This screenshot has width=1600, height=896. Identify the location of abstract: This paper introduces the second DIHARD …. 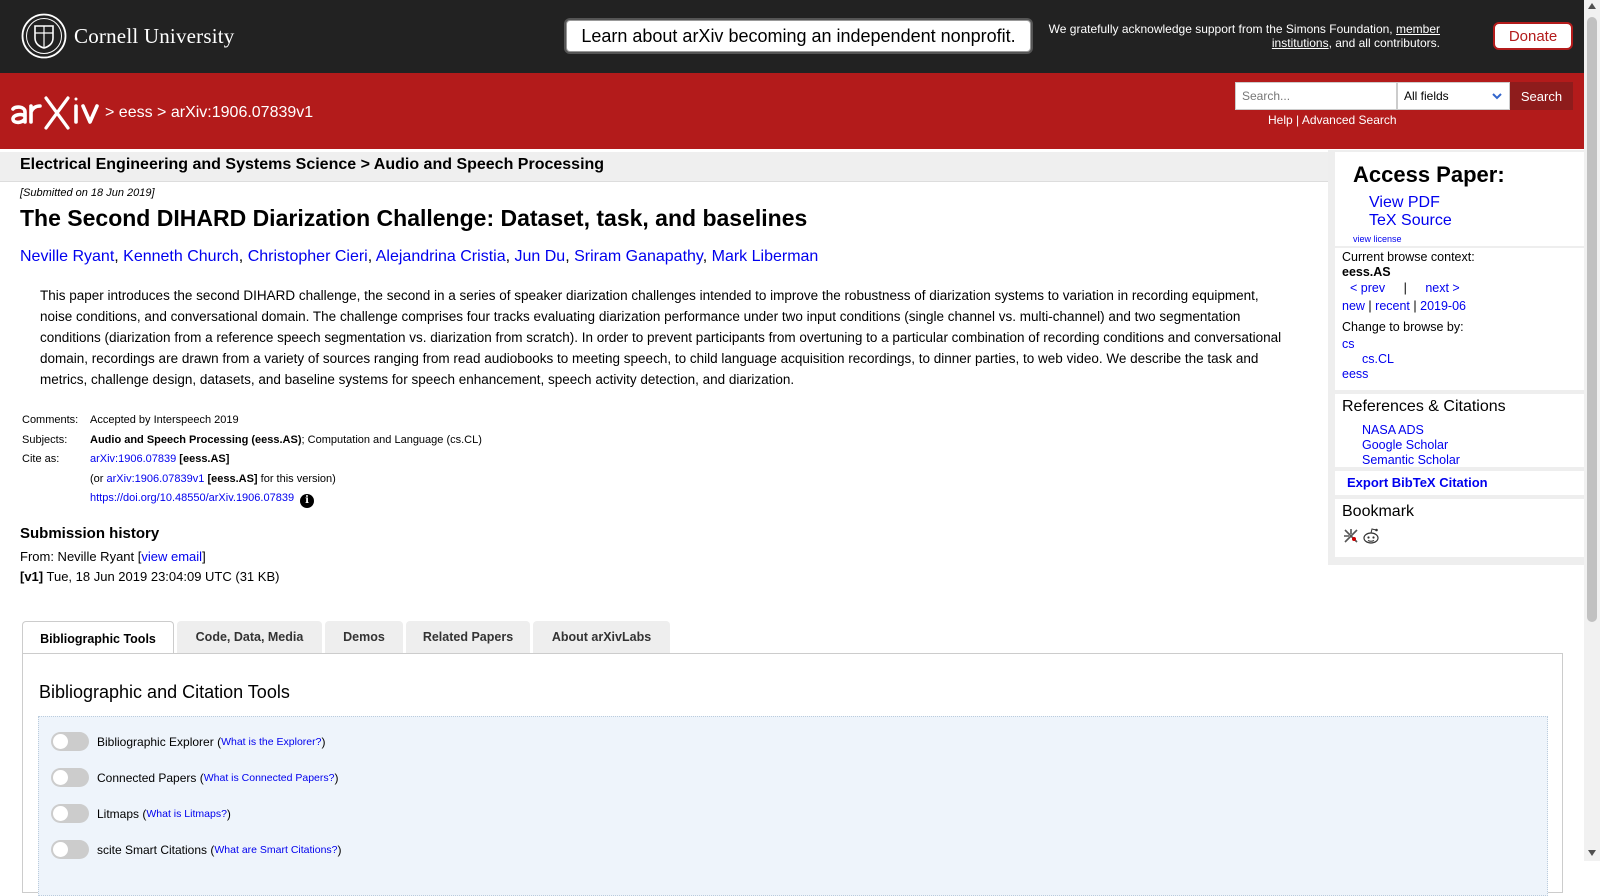
(661, 337).